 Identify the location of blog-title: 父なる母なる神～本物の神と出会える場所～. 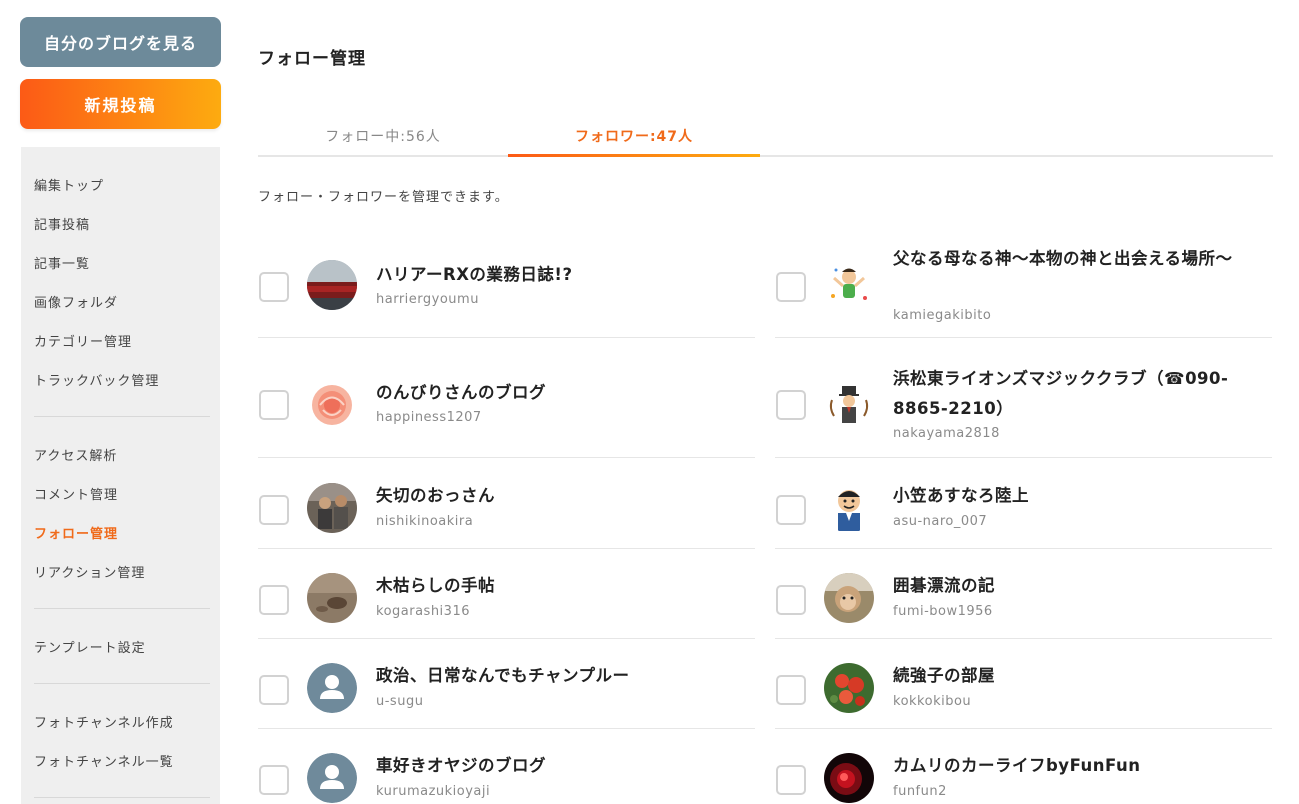
(1078, 259).